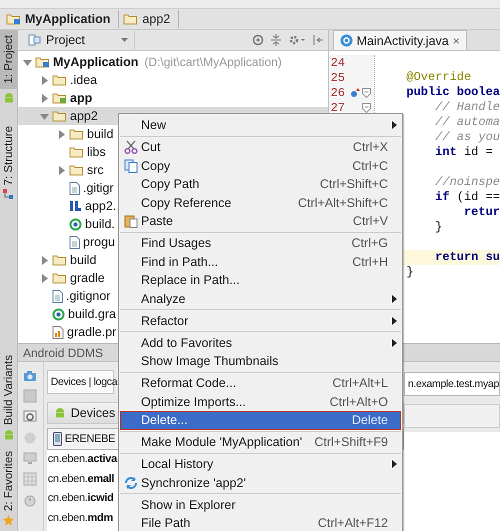  What do you see at coordinates (338, 63) in the screenshot?
I see `line-number: 24` at bounding box center [338, 63].